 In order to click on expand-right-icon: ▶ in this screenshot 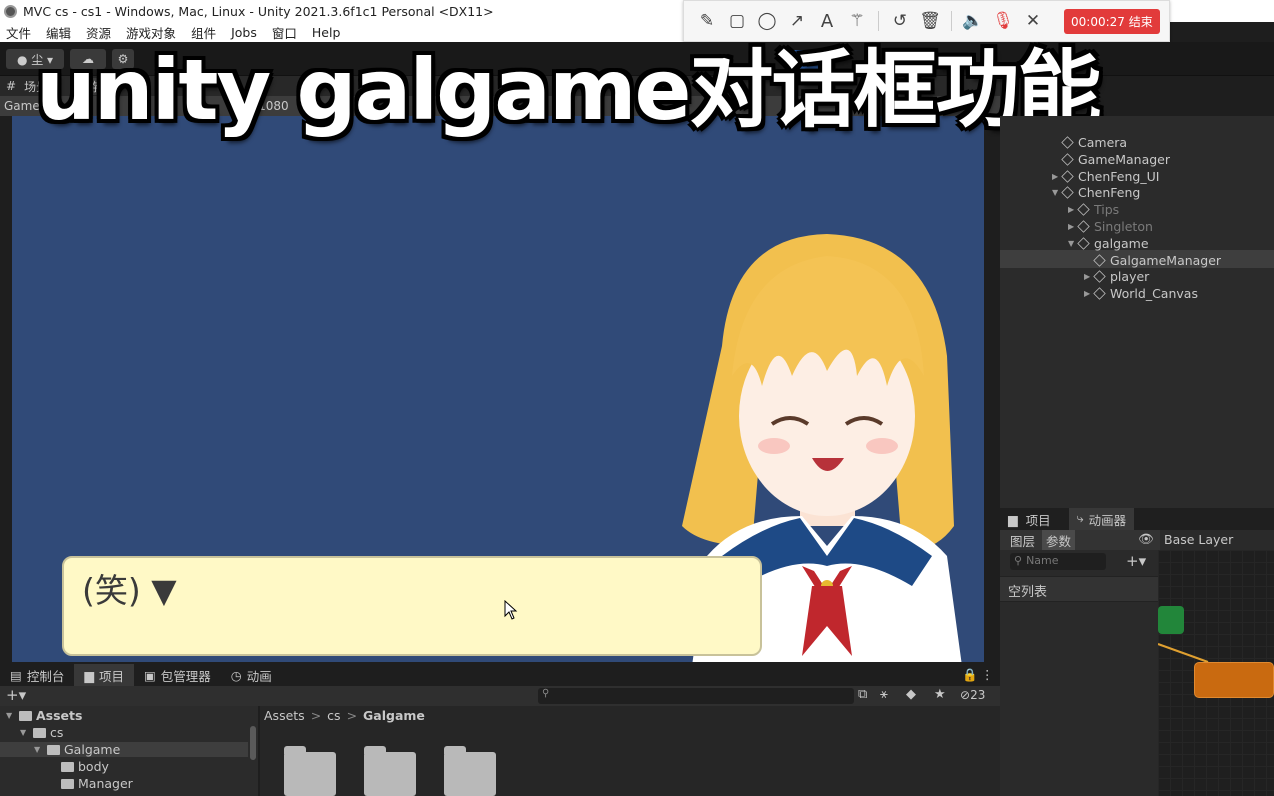, I will do `click(1089, 276)`.